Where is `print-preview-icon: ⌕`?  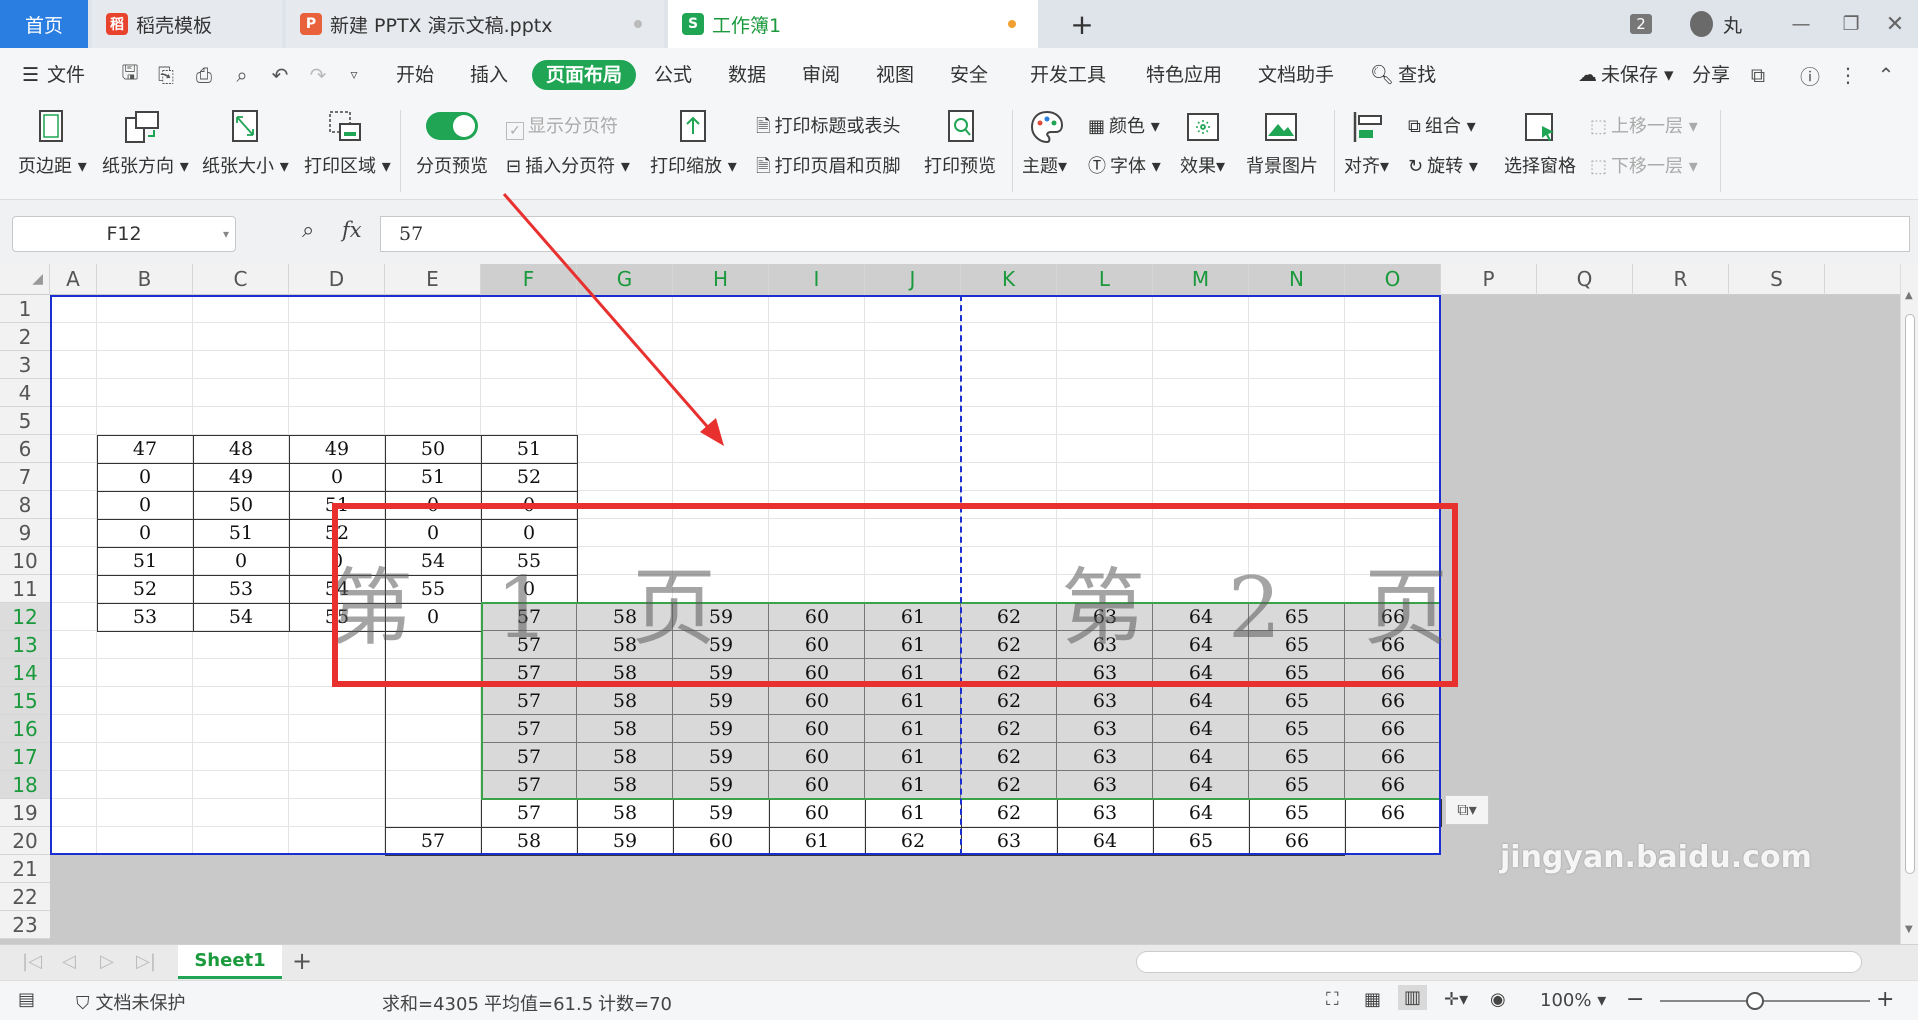
print-preview-icon: ⌕ is located at coordinates (242, 75).